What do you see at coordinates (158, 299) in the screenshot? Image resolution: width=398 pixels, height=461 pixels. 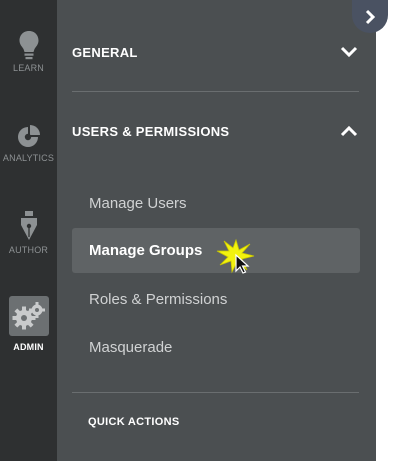 I see `menu-item-label: Roles & Permissions` at bounding box center [158, 299].